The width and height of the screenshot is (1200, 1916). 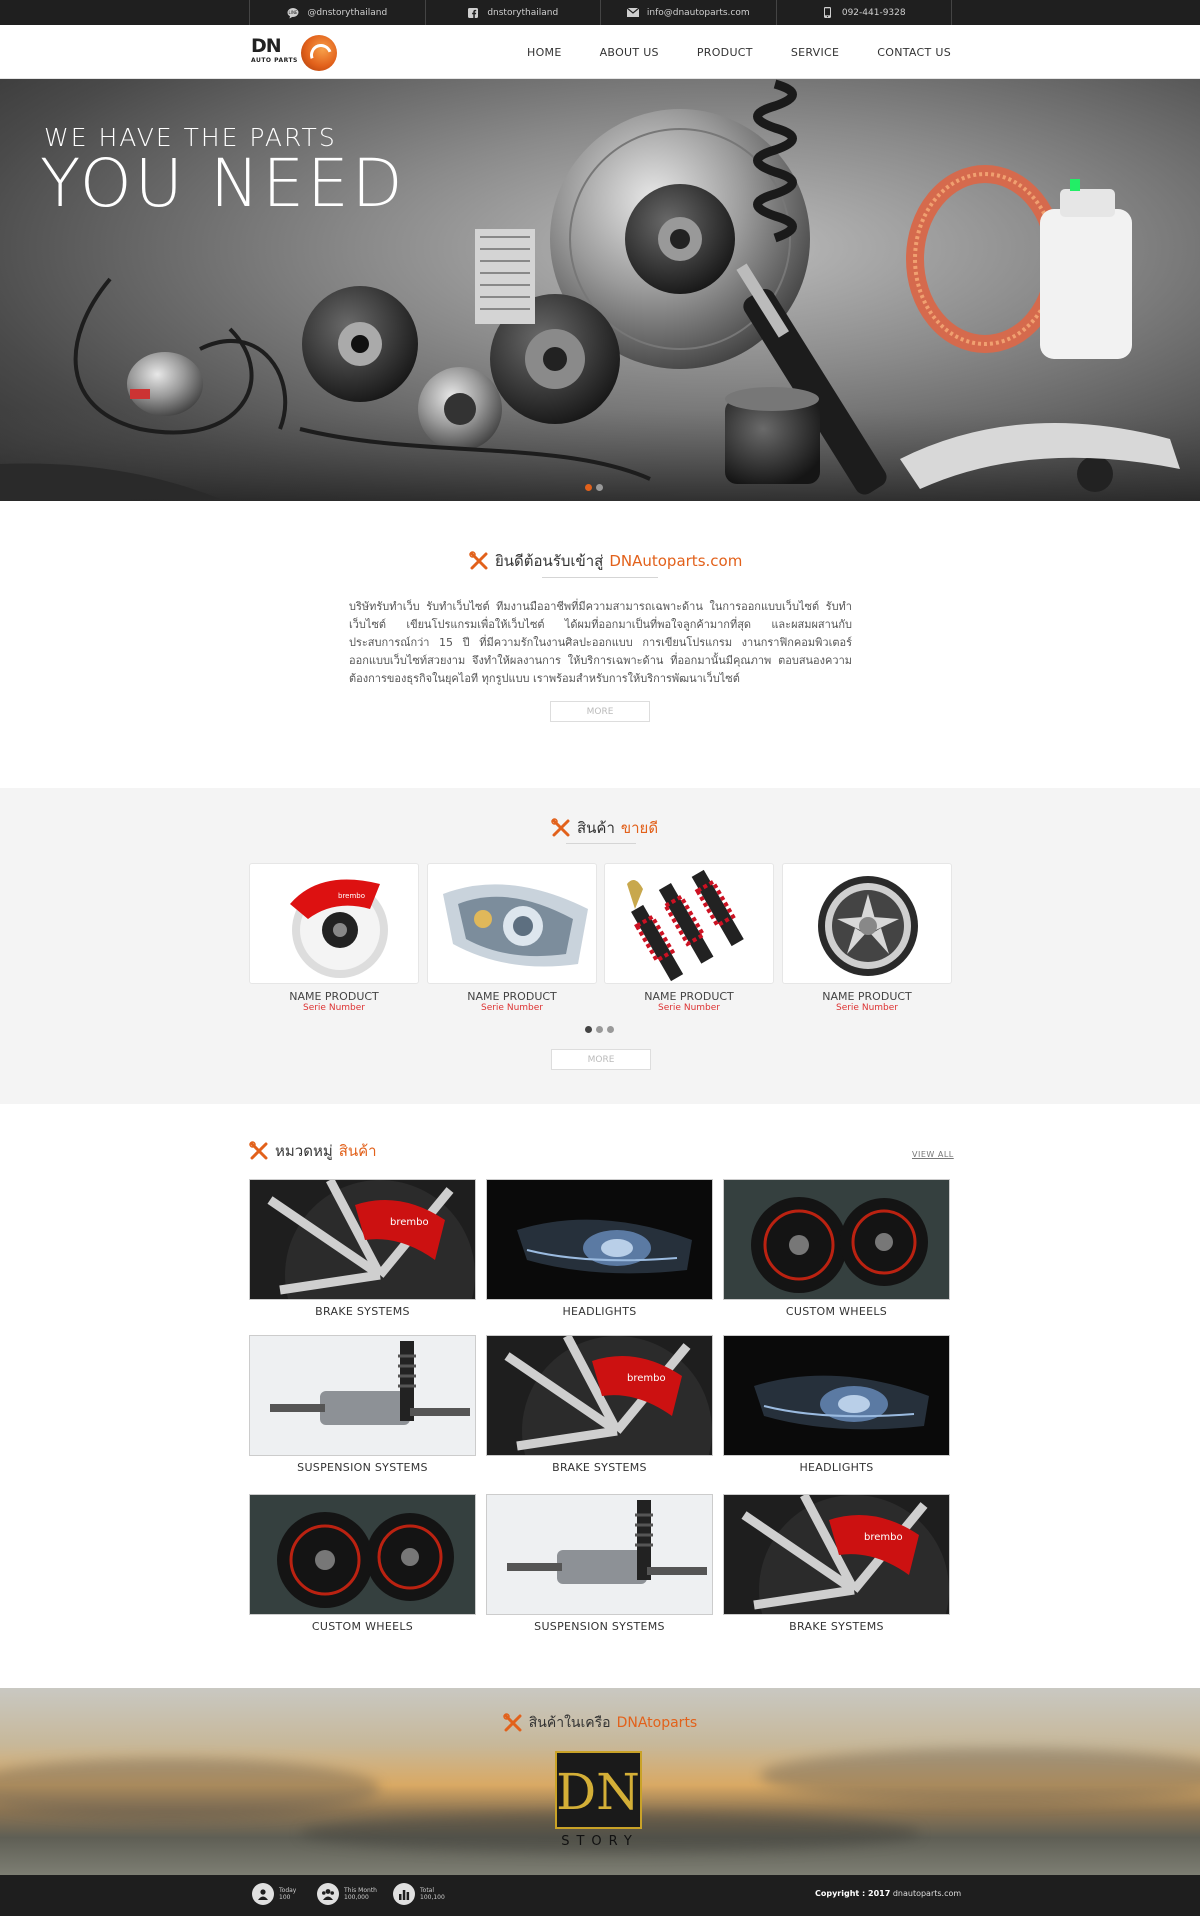 I want to click on visitor-stat-month: This Month 100,000, so click(x=347, y=1894).